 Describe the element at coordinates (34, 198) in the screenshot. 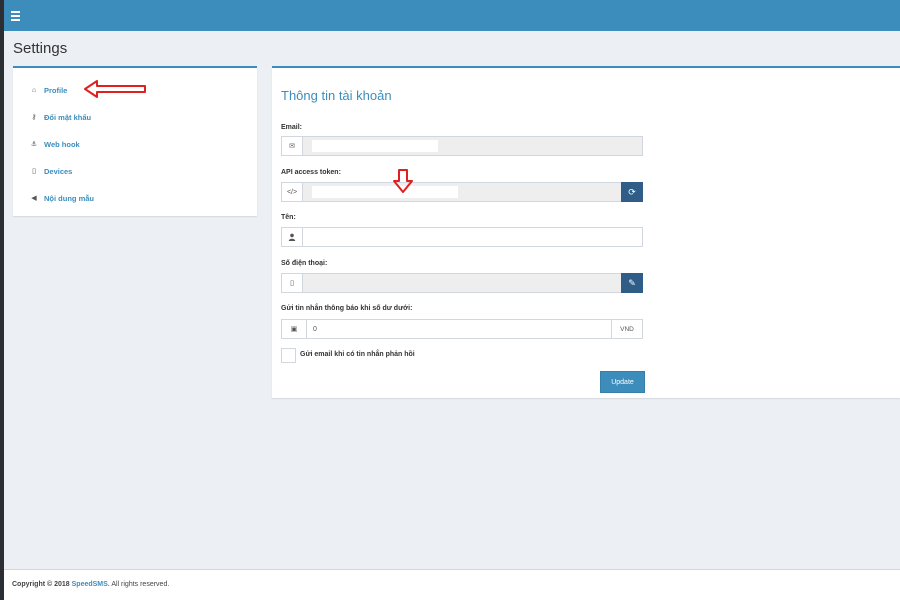

I see `bullhorn-icon: ◀` at that location.